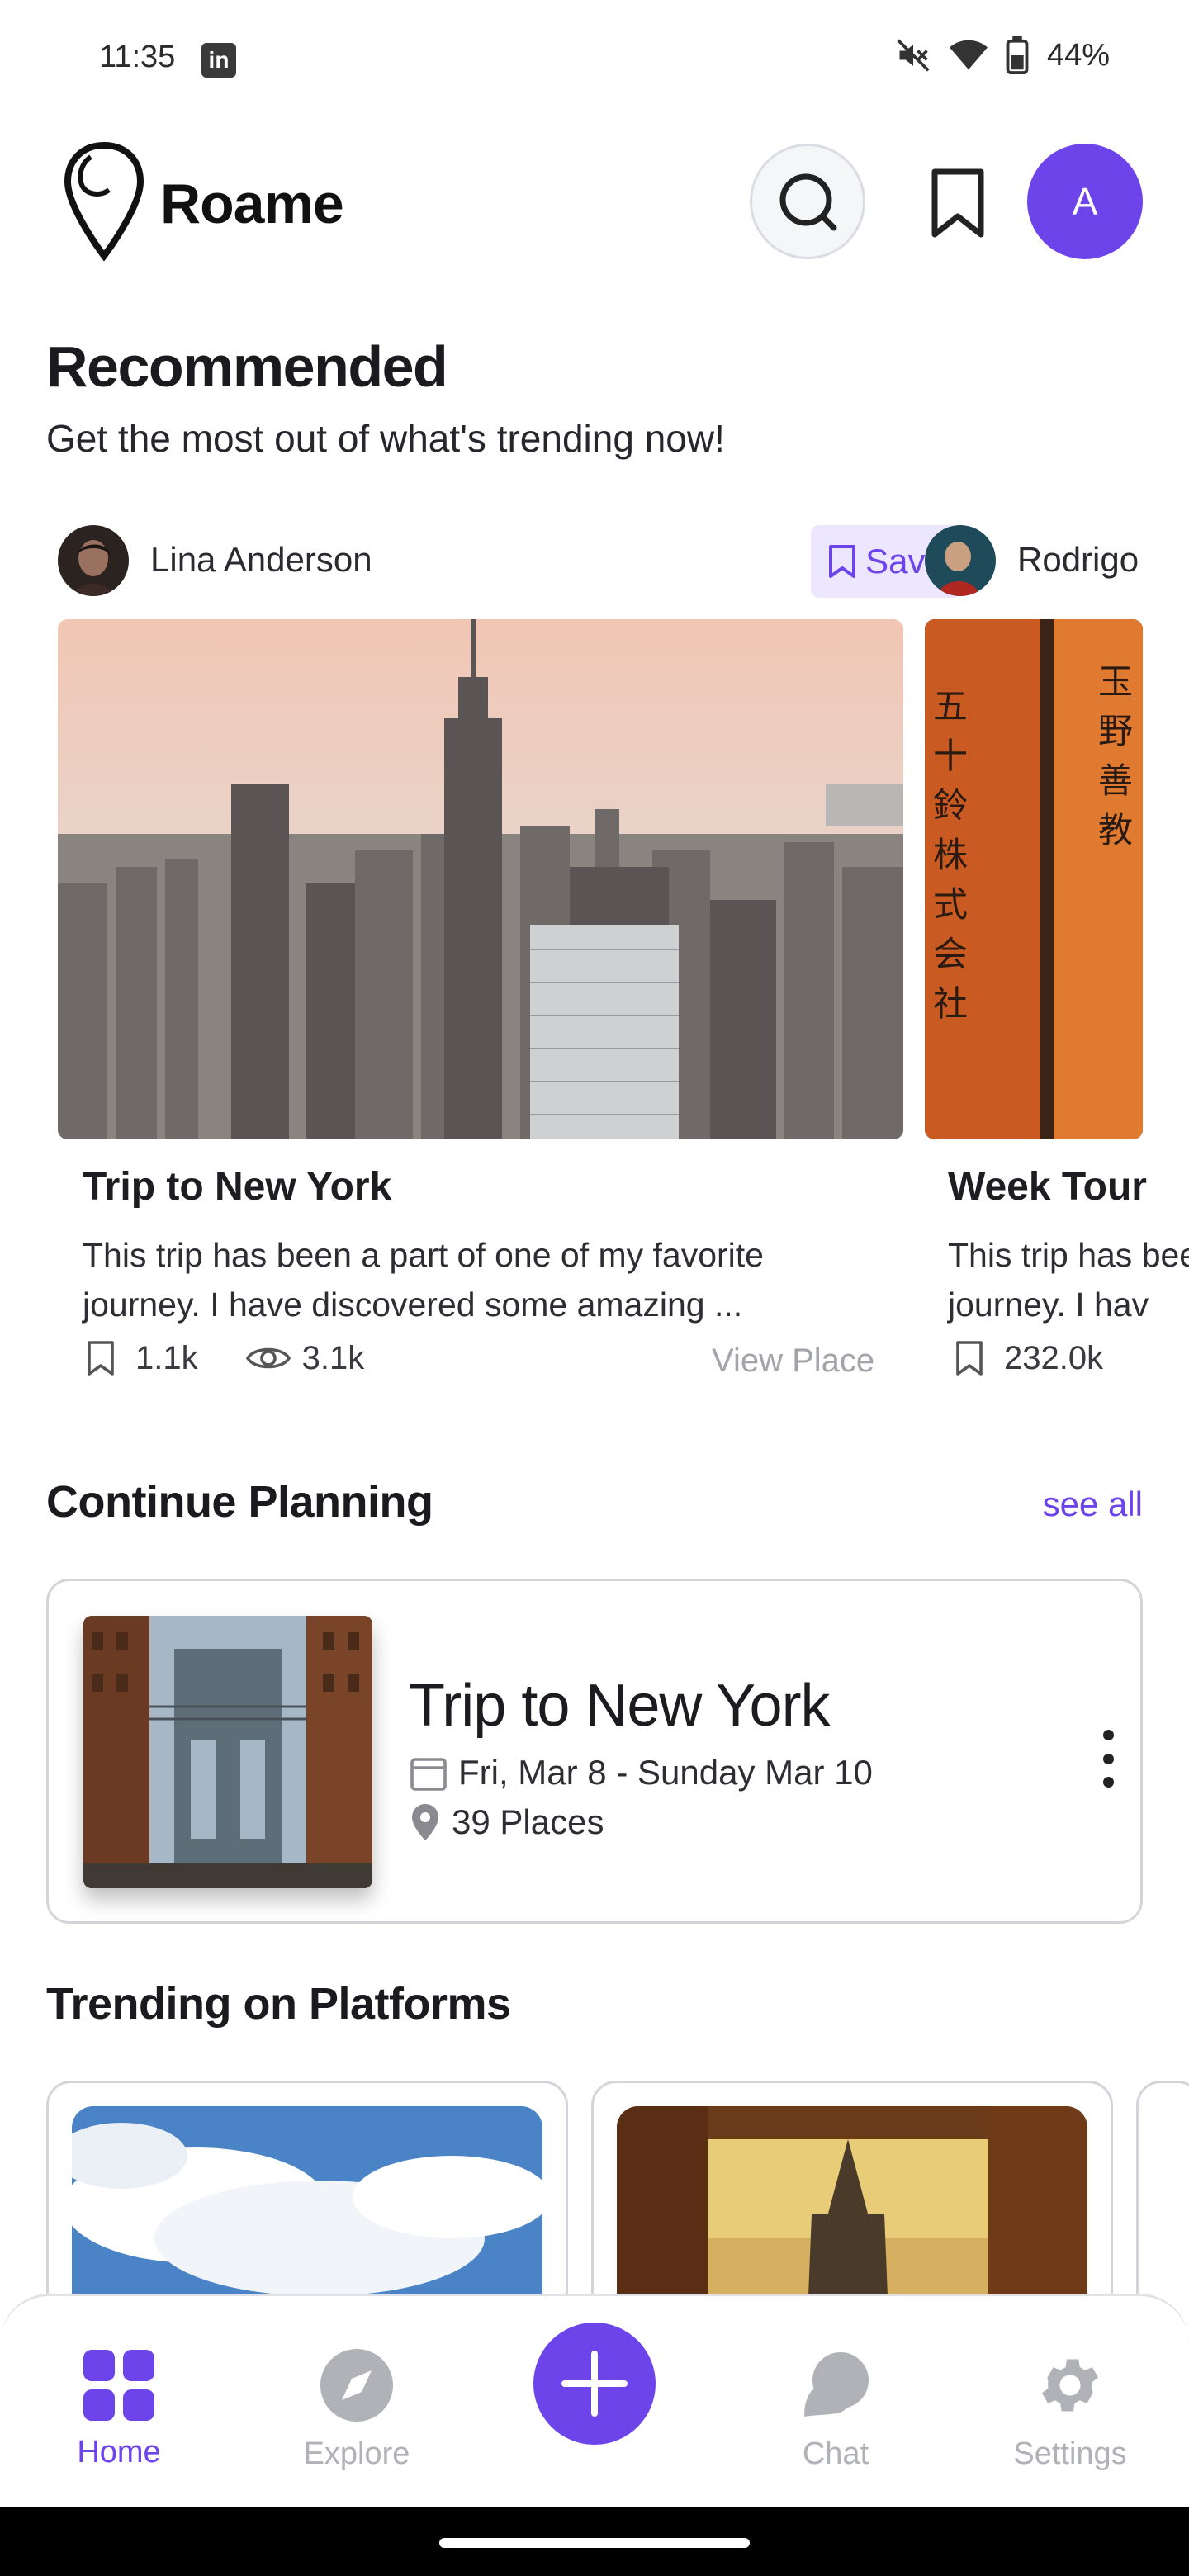 This screenshot has width=1189, height=2576. I want to click on svg-text: 鈴, so click(950, 805).